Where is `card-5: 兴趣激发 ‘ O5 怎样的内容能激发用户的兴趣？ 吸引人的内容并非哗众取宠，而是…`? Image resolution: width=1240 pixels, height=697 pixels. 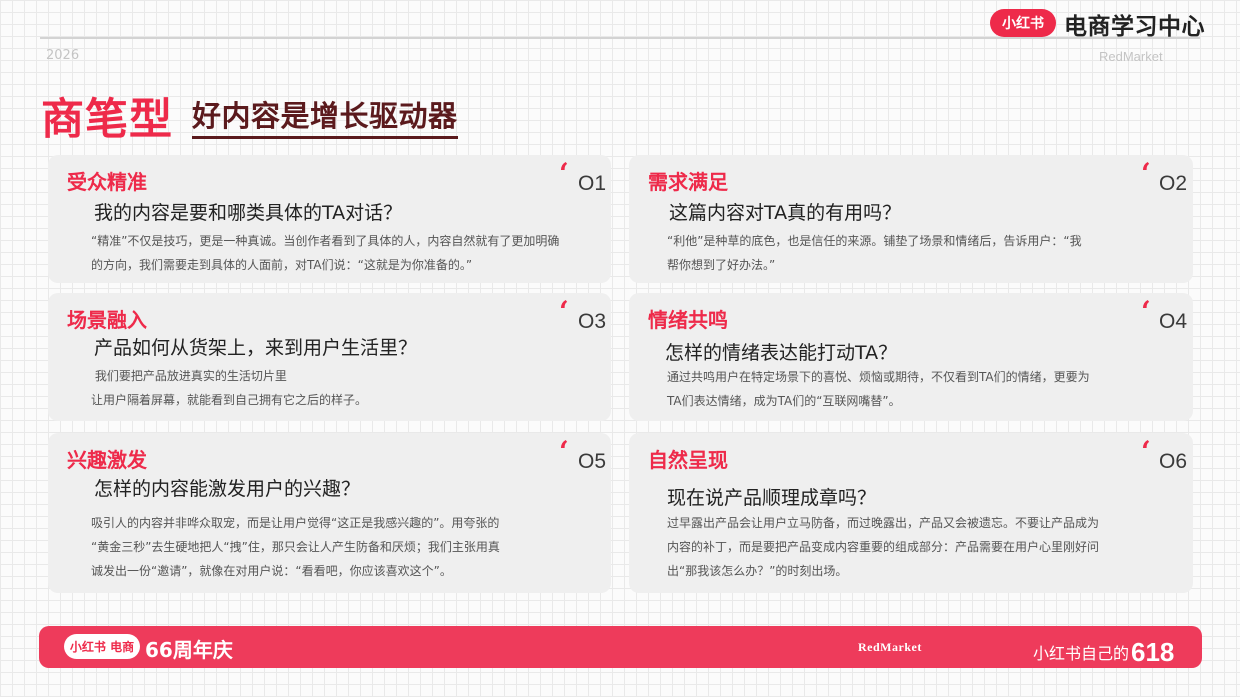
card-5: 兴趣激发 ‘ O5 怎样的内容能激发用户的兴趣？ 吸引人的内容并非哗众取宠，而是… is located at coordinates (329, 513).